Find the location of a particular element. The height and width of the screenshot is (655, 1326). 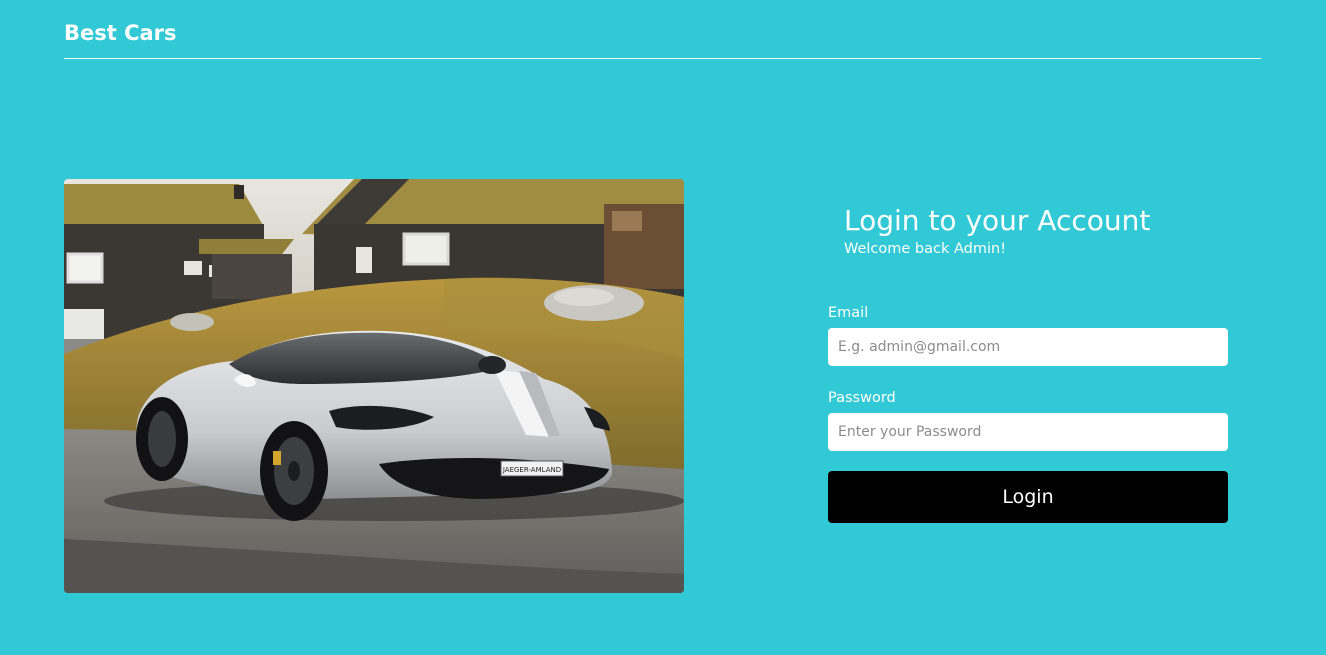

password-input is located at coordinates (1028, 432).